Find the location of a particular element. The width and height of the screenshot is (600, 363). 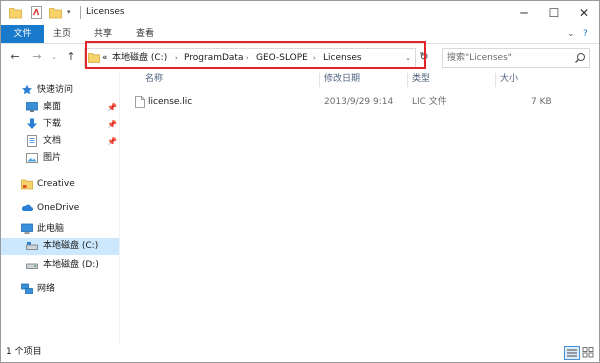

network-icon is located at coordinates (27, 288).